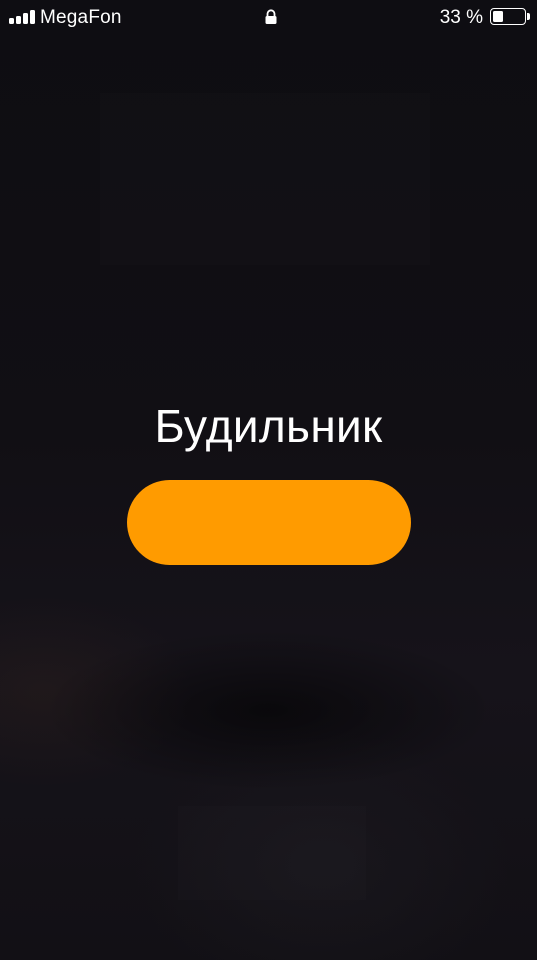 The width and height of the screenshot is (537, 960). I want to click on status-bar: MegaFon 33 %, so click(268, 18).